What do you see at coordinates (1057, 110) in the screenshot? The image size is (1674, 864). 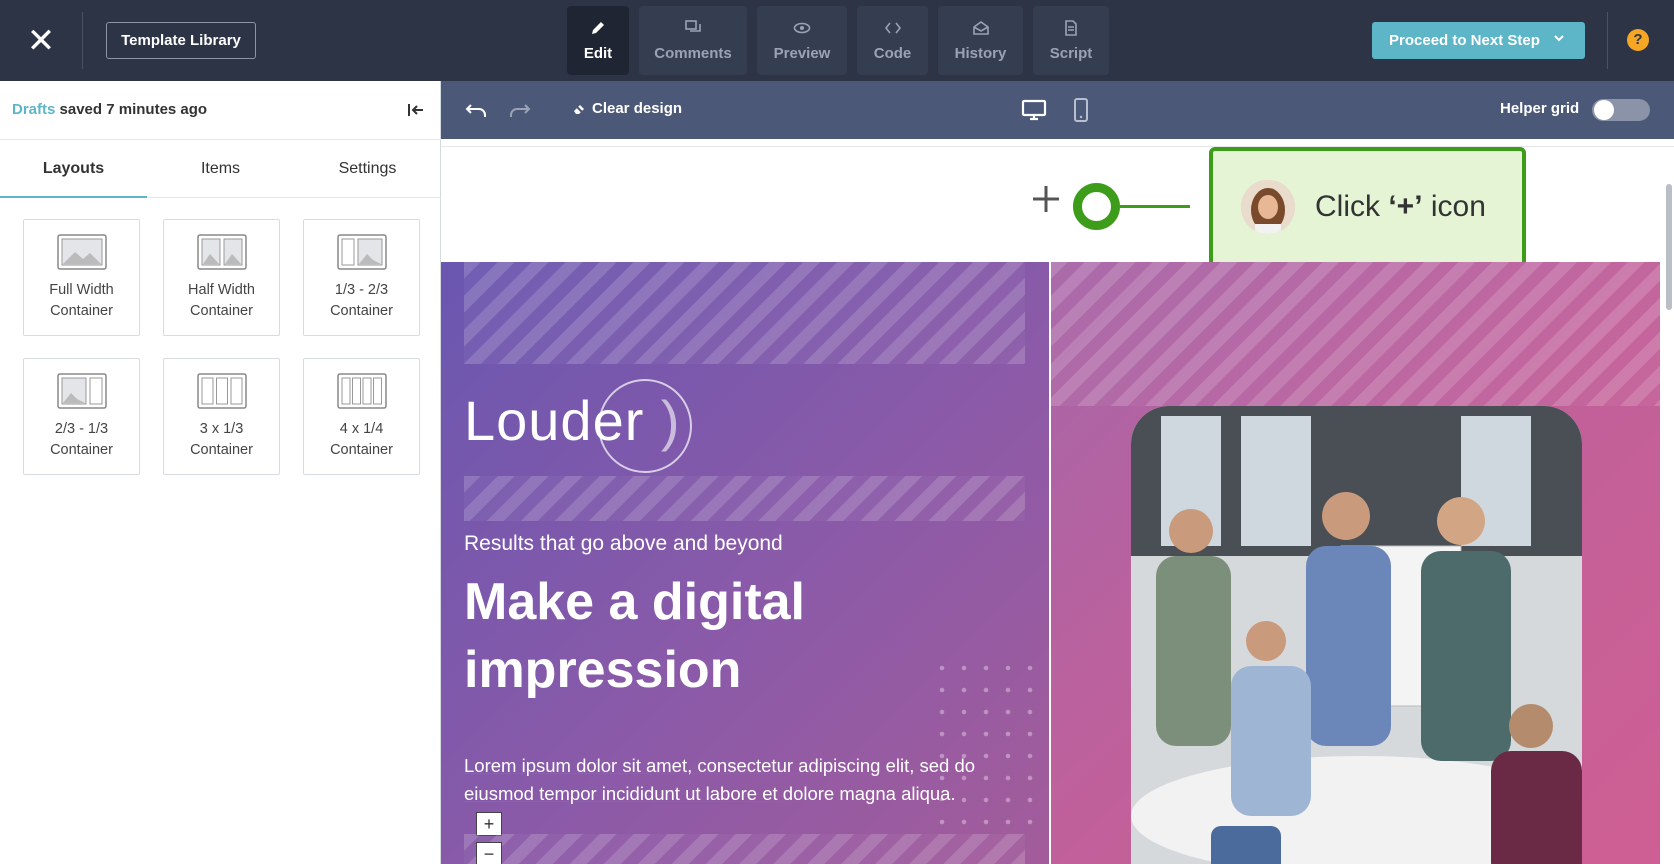 I see `canvas-toolbar: Clear design Helper grid` at bounding box center [1057, 110].